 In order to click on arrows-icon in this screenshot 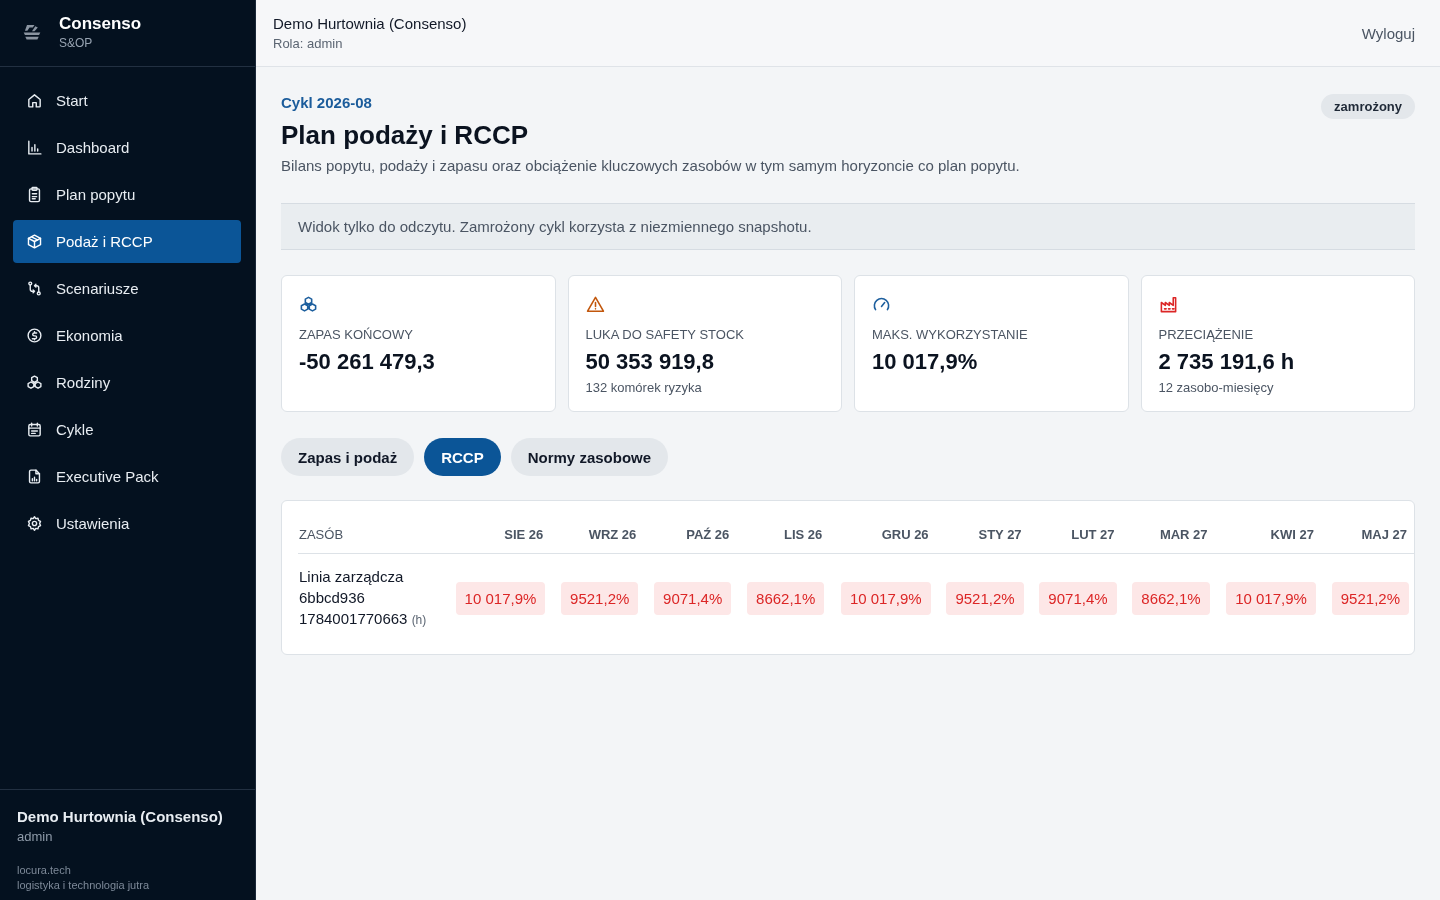, I will do `click(34, 288)`.